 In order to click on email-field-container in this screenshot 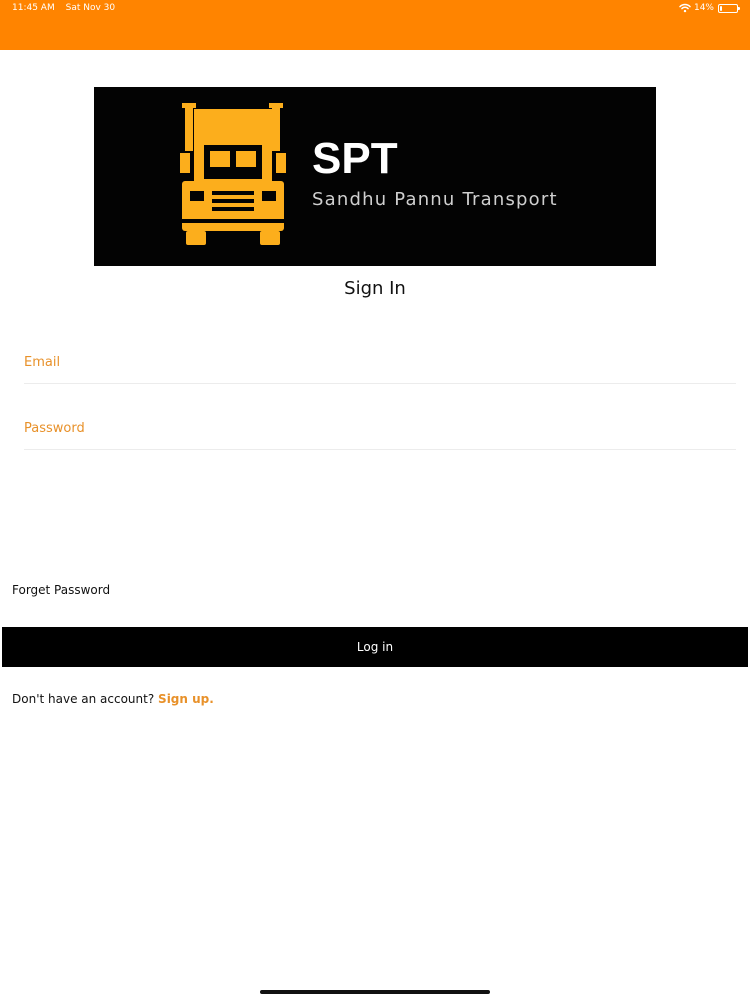, I will do `click(380, 363)`.